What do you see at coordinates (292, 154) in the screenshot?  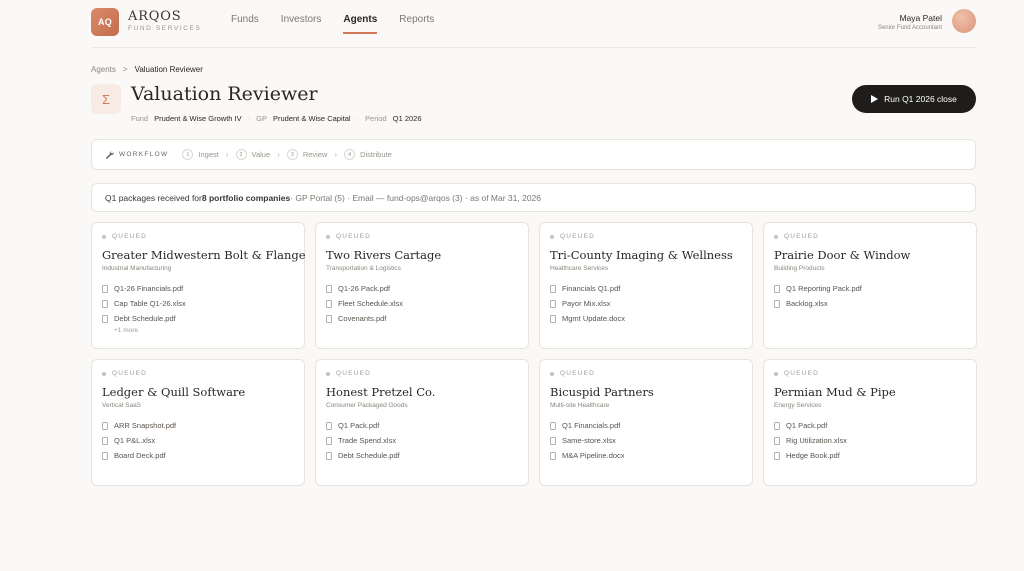 I see `step-number: 3` at bounding box center [292, 154].